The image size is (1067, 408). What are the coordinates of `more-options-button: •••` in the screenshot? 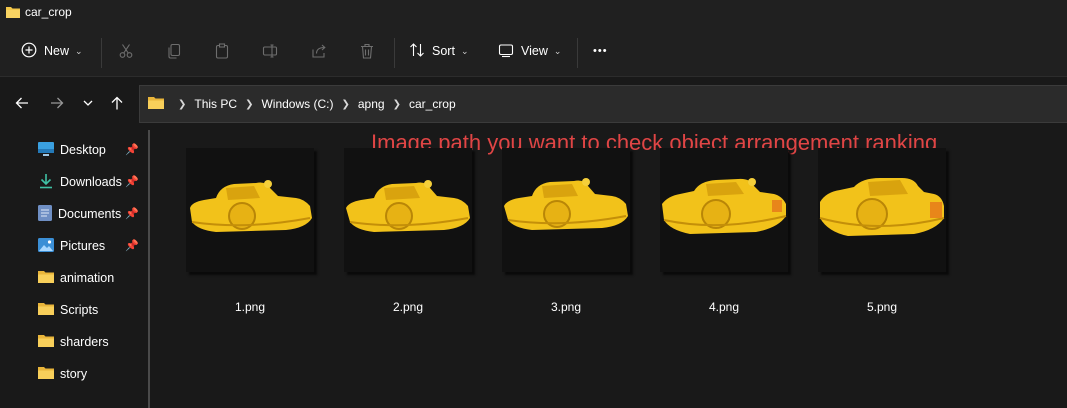 It's located at (600, 51).